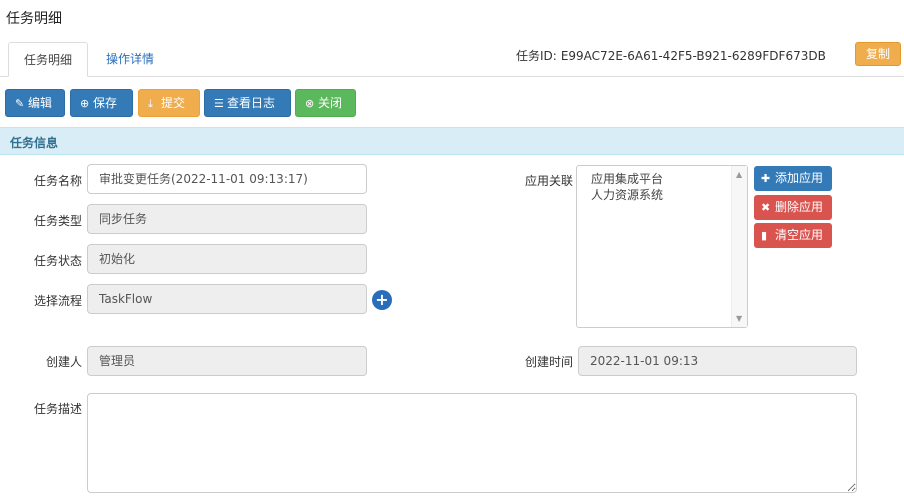  Describe the element at coordinates (548, 362) in the screenshot. I see `created-time-label: 创建时间` at that location.